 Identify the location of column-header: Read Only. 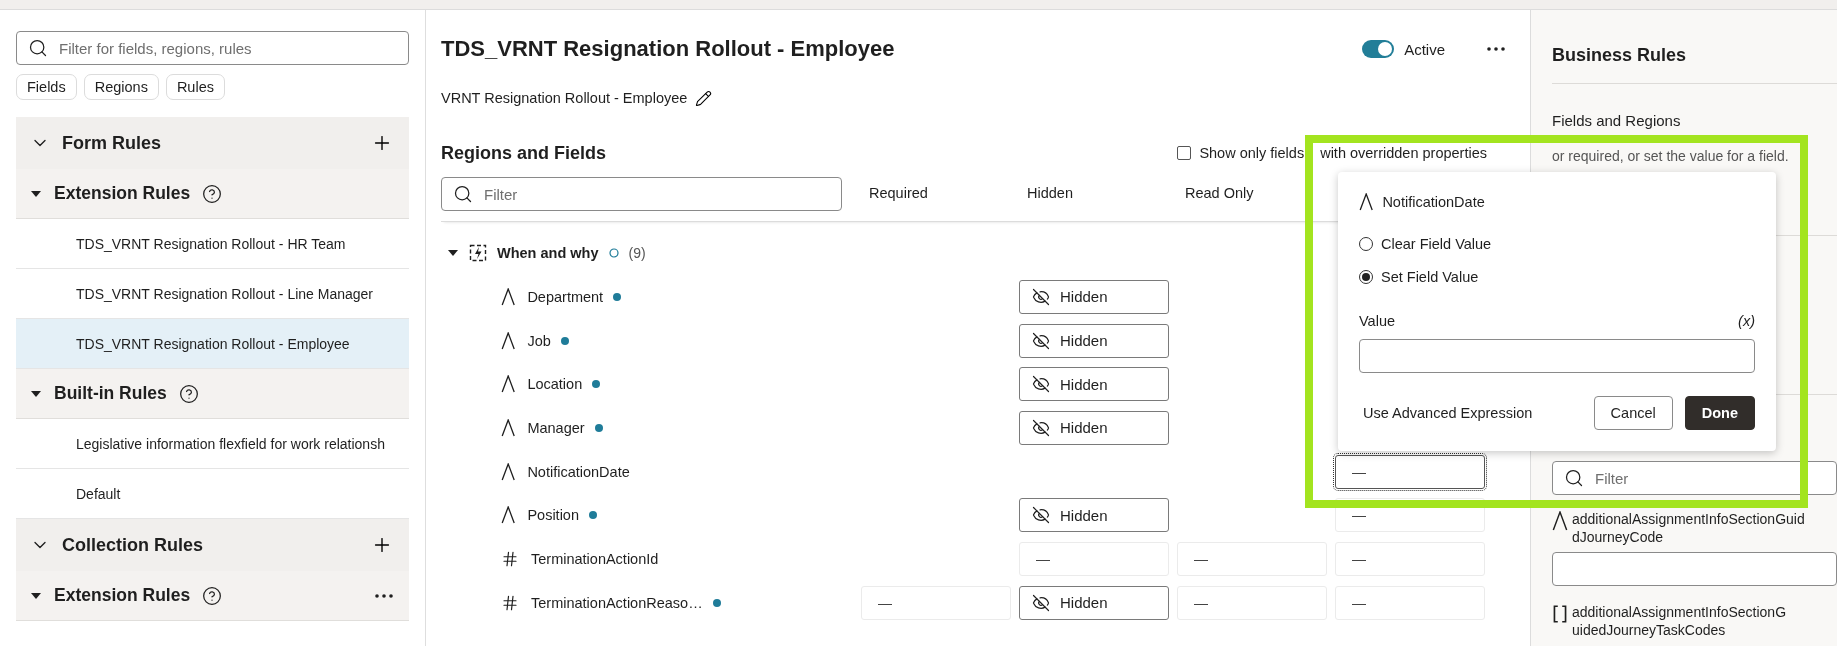
(1219, 192).